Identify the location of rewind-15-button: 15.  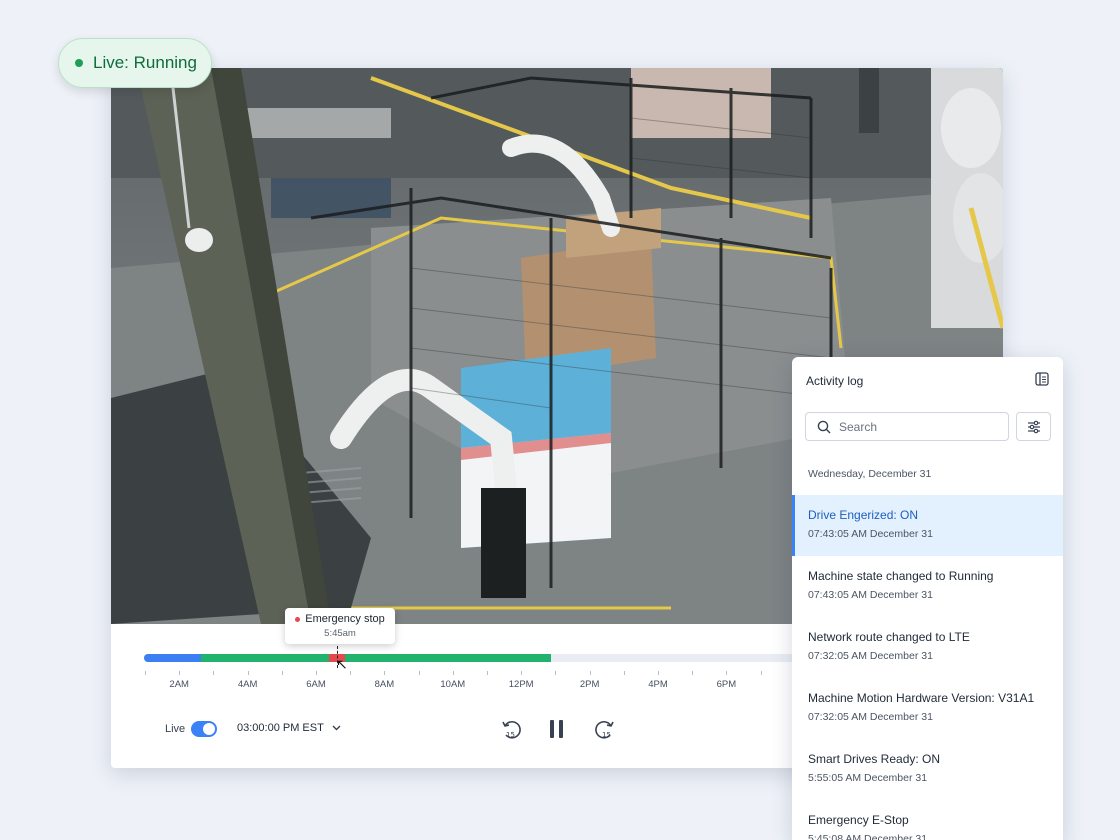
(511, 729).